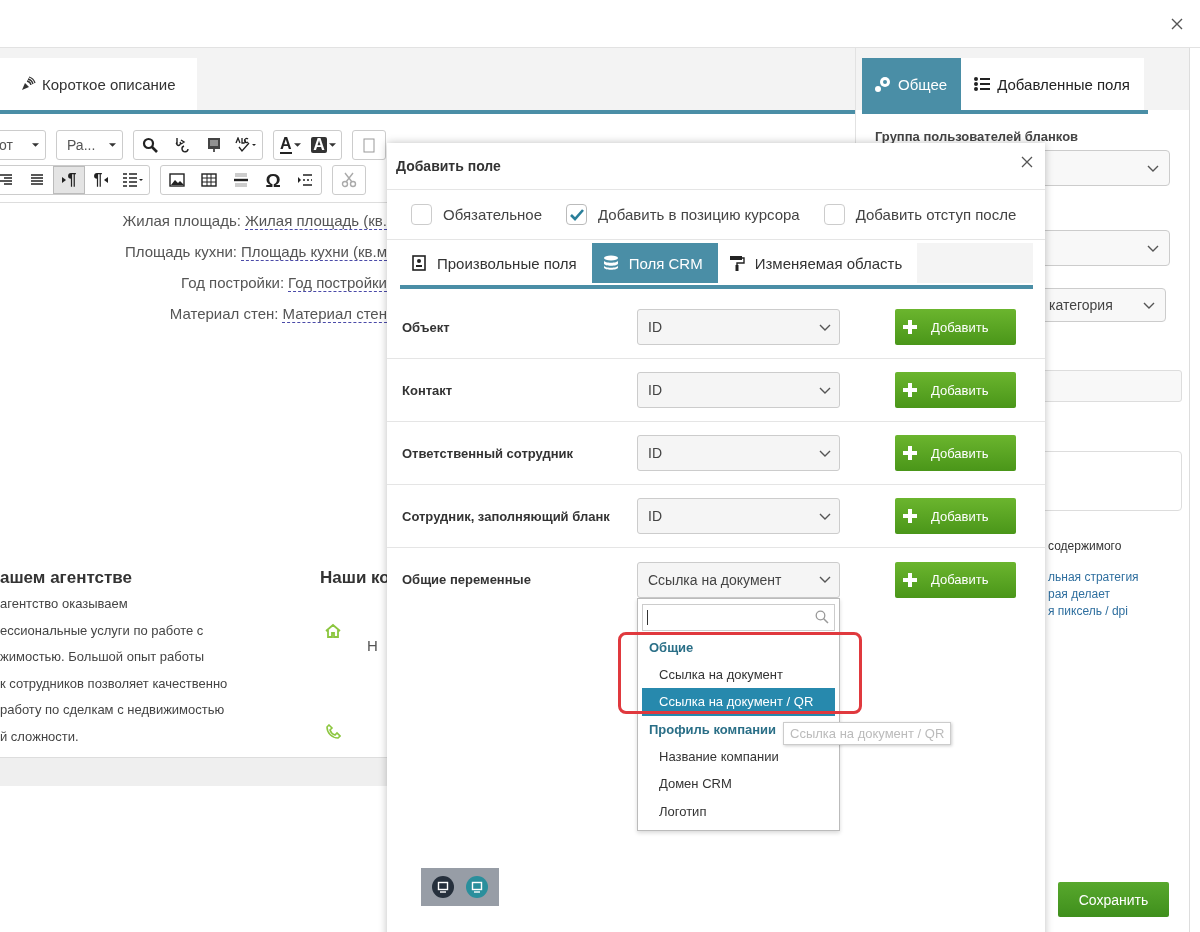 The width and height of the screenshot is (1200, 932). I want to click on document-icon, so click(214, 145).